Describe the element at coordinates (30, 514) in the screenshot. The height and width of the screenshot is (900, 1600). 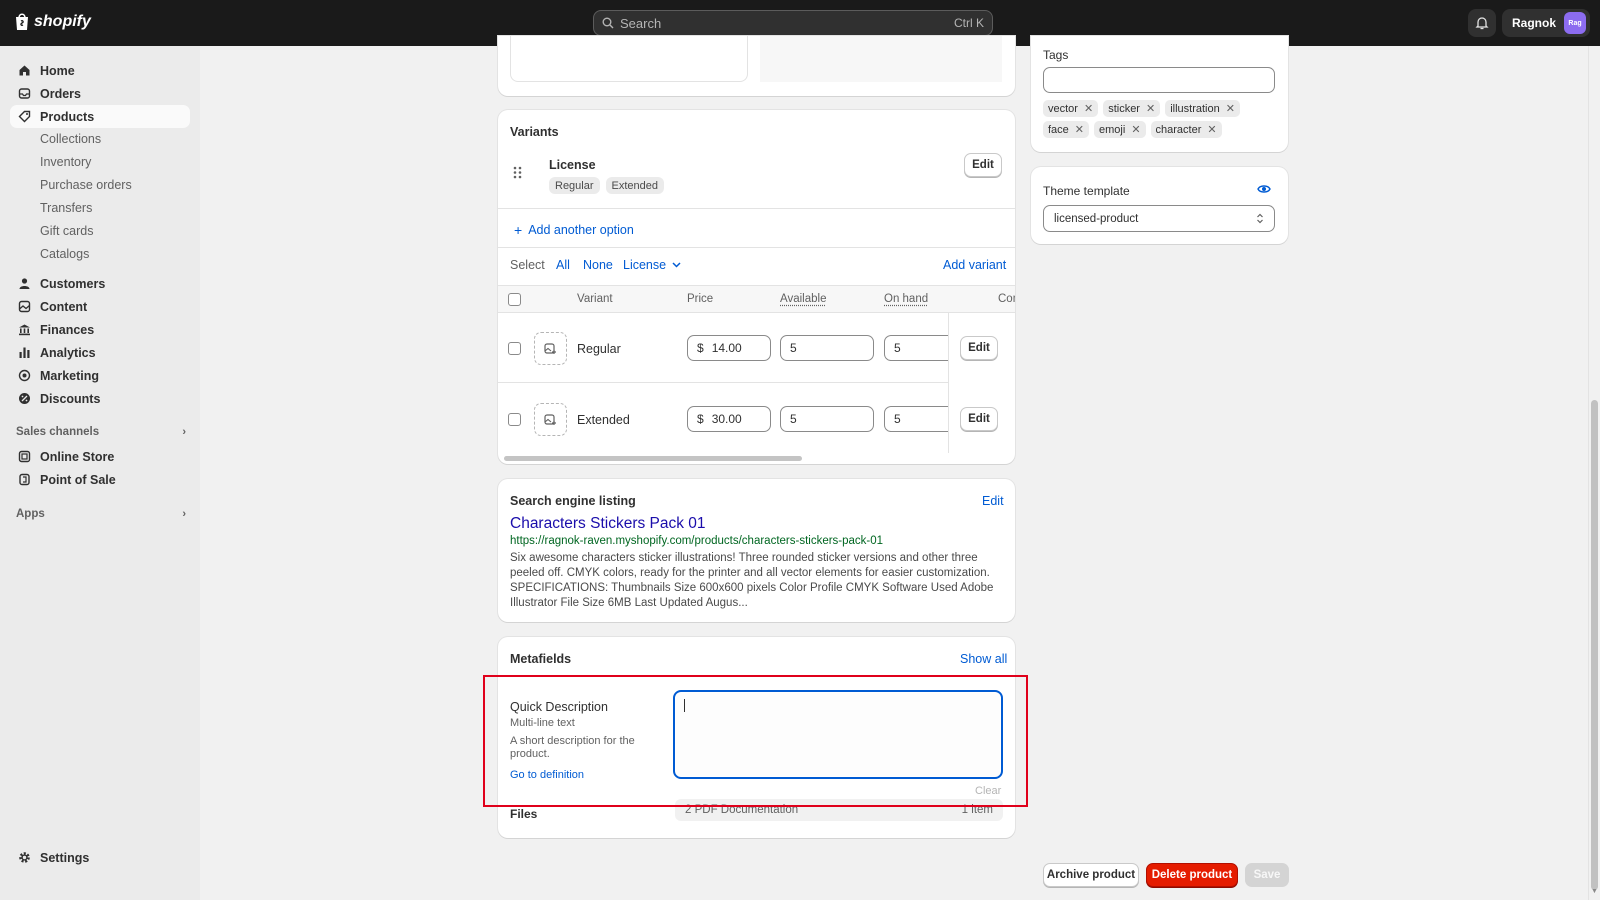
I see `apps-label: Apps` at that location.